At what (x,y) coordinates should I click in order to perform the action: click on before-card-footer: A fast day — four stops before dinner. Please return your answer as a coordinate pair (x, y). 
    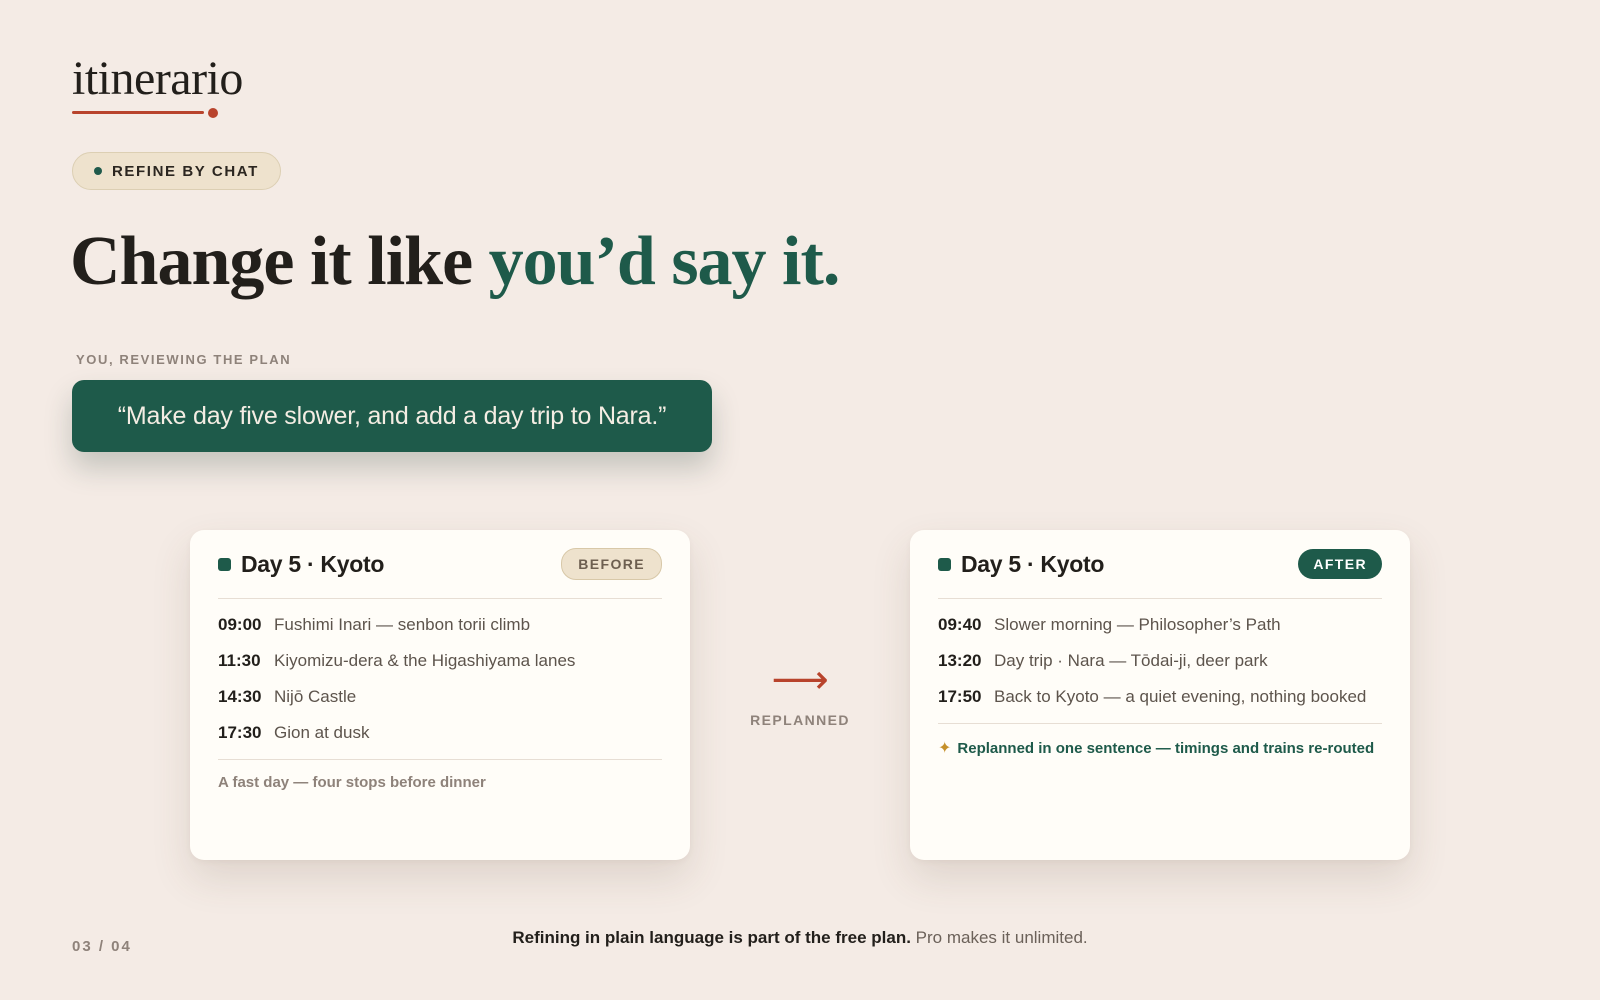
    Looking at the image, I should click on (352, 782).